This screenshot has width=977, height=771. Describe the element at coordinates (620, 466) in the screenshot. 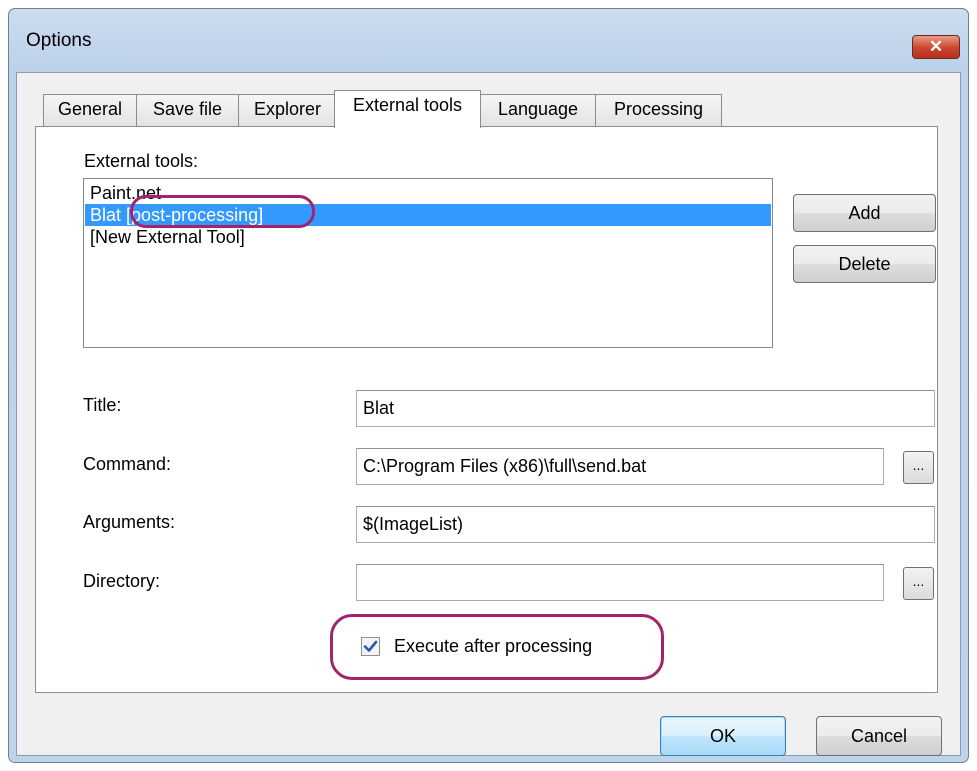

I see `command-field: C:\Program Files (x86)\full\send.bat` at that location.